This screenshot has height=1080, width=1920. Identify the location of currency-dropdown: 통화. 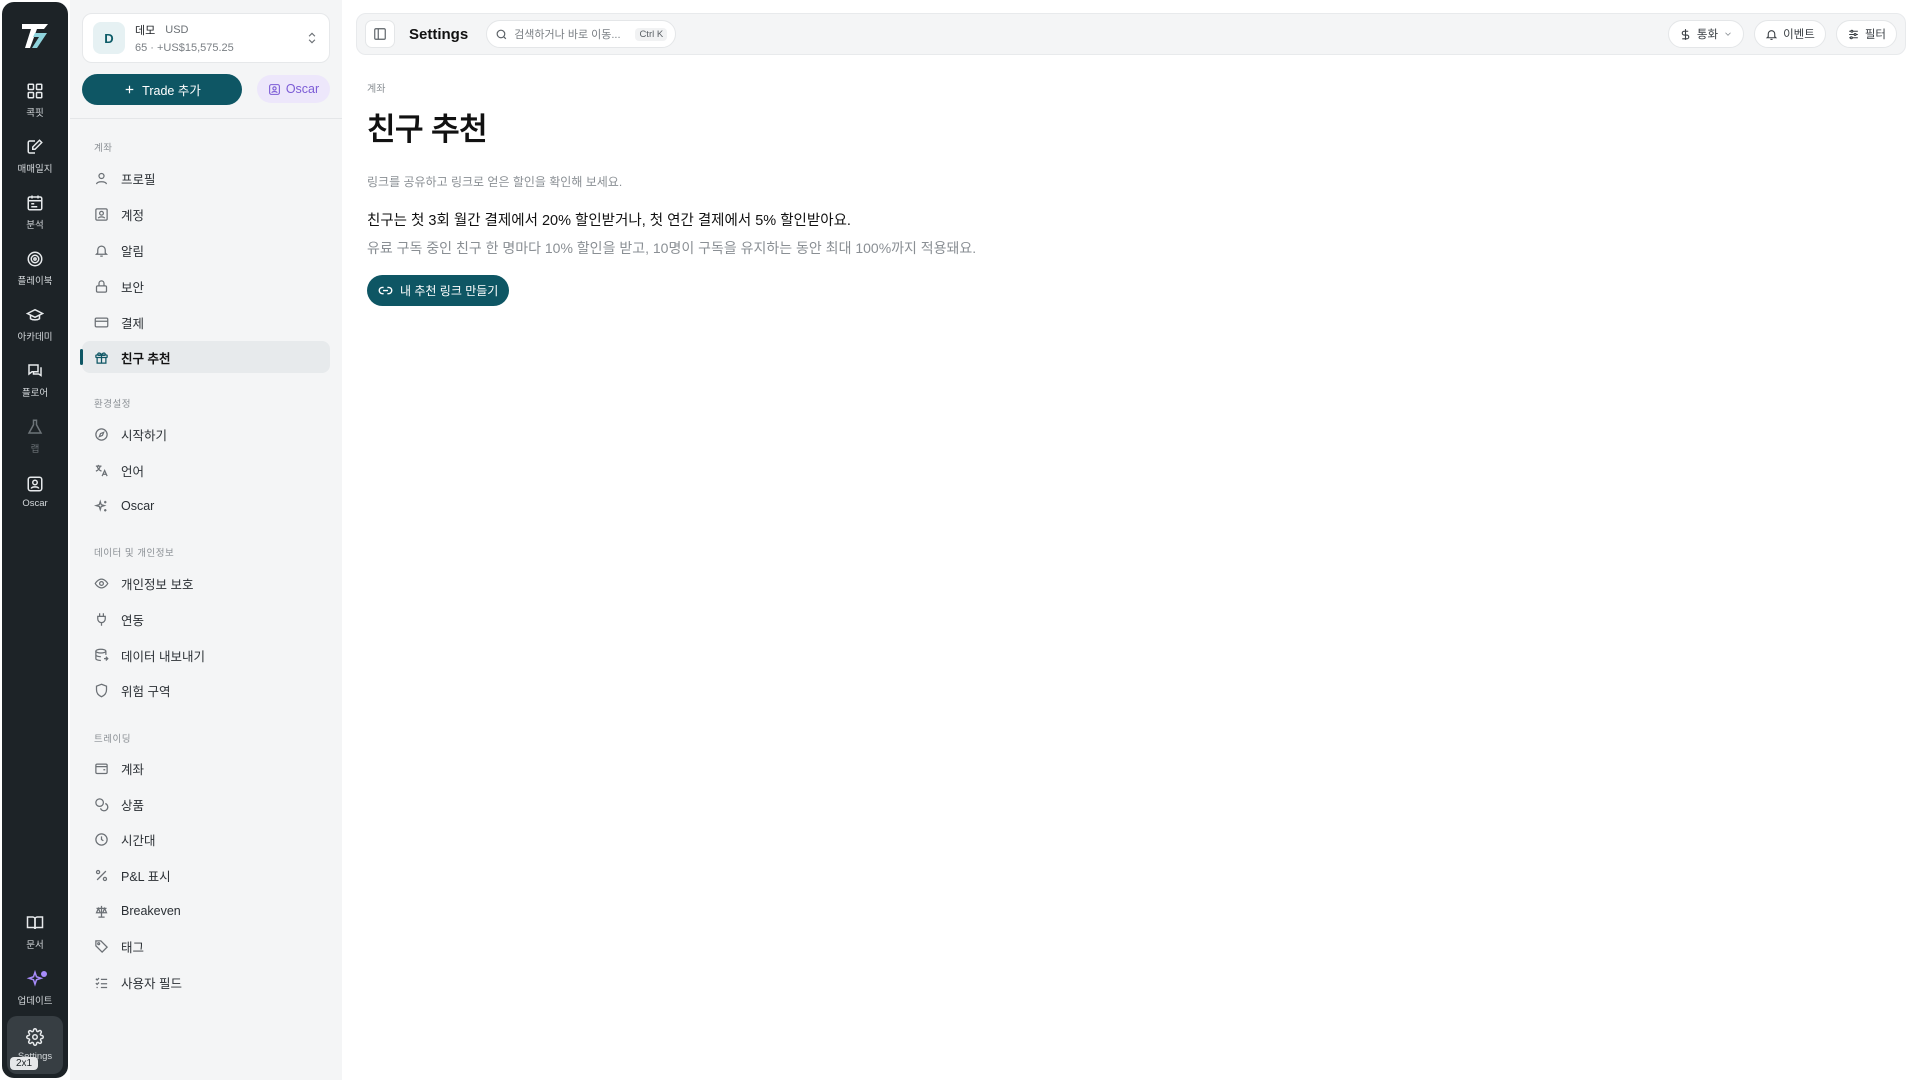
(1706, 34).